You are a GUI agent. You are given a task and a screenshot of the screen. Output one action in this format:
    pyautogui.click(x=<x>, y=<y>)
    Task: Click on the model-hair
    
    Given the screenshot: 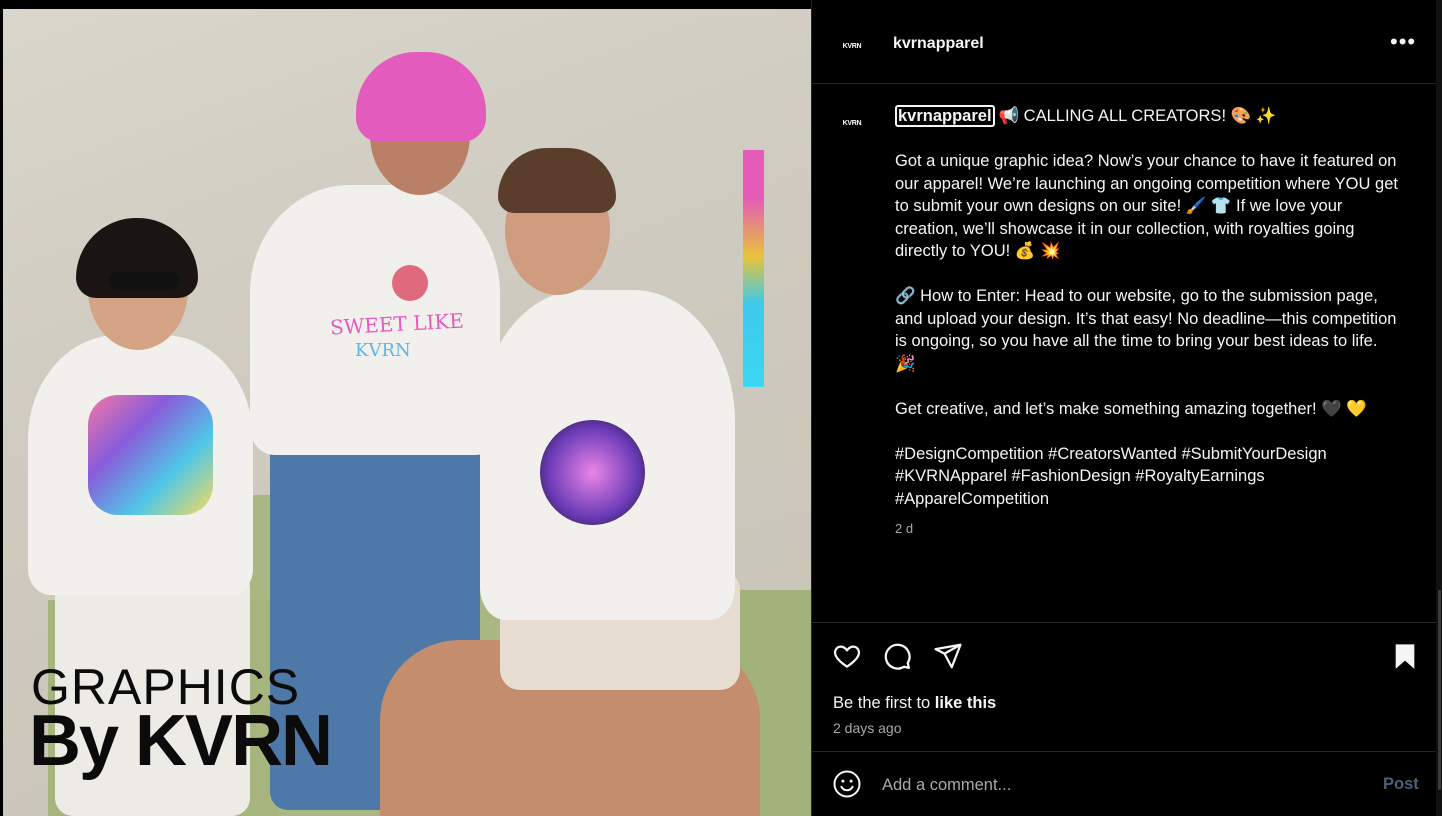 What is the action you would take?
    pyautogui.click(x=557, y=180)
    